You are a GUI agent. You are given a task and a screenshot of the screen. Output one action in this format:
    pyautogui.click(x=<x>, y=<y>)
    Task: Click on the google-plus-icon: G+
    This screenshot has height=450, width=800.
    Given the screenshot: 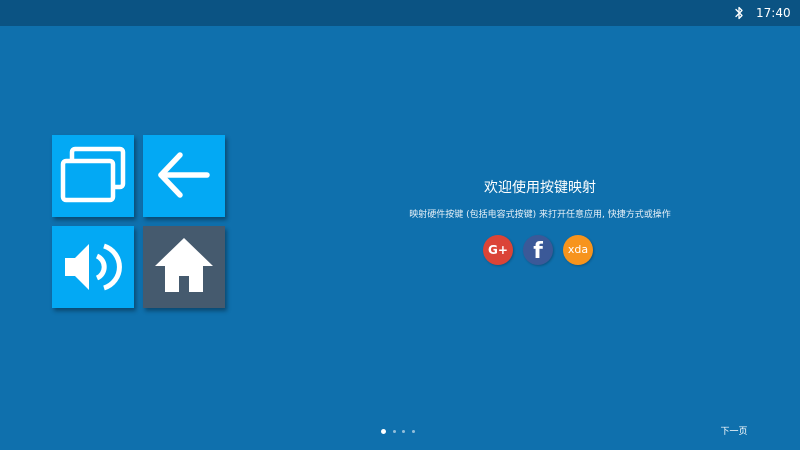 What is the action you would take?
    pyautogui.click(x=498, y=250)
    